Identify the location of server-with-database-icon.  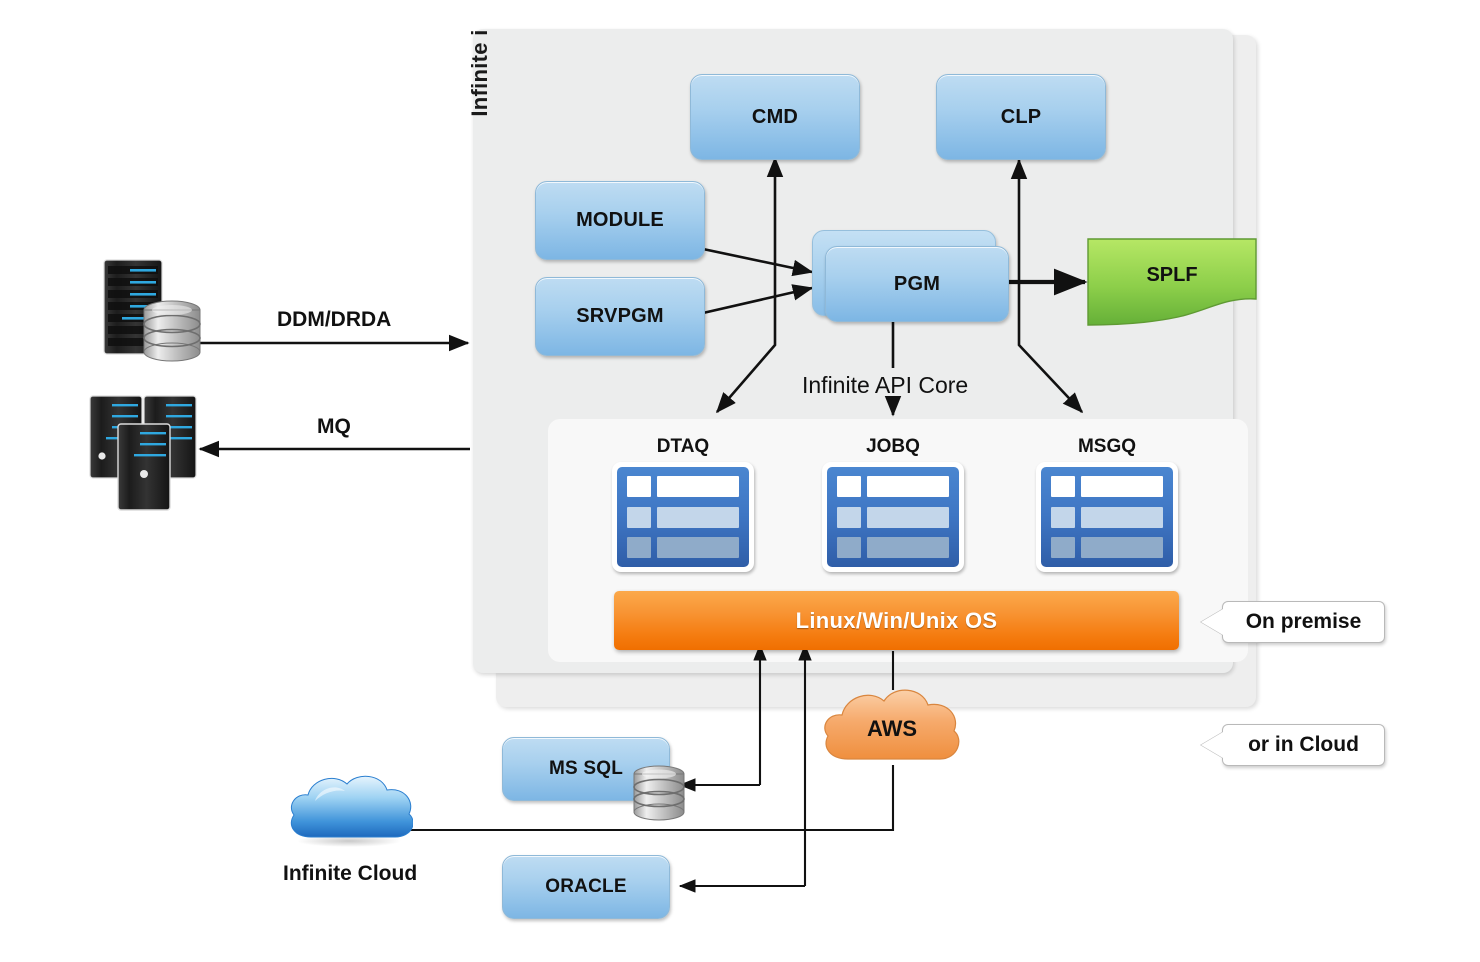
(152, 312).